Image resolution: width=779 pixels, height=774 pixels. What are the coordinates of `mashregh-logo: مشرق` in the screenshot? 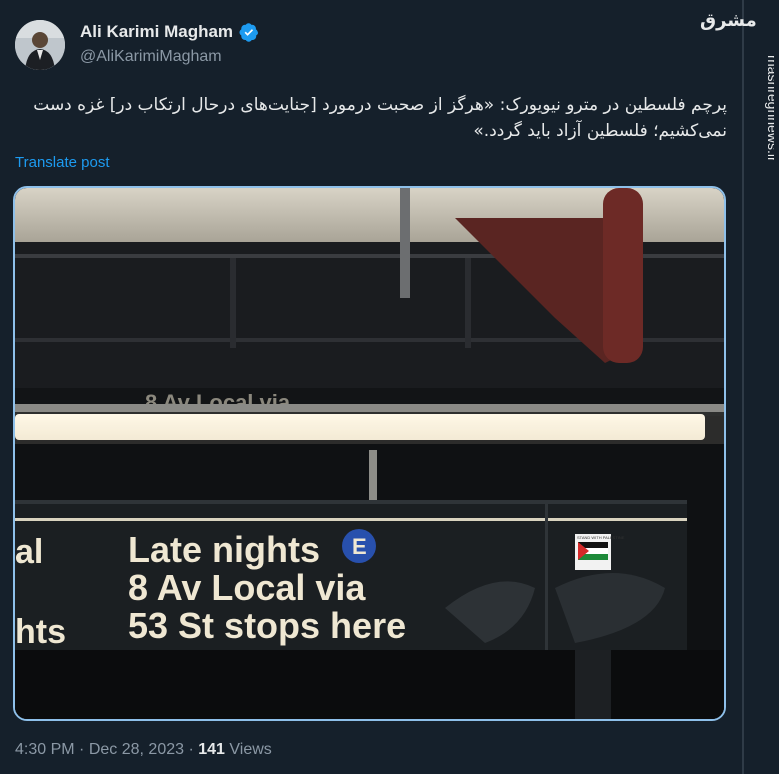 It's located at (728, 20).